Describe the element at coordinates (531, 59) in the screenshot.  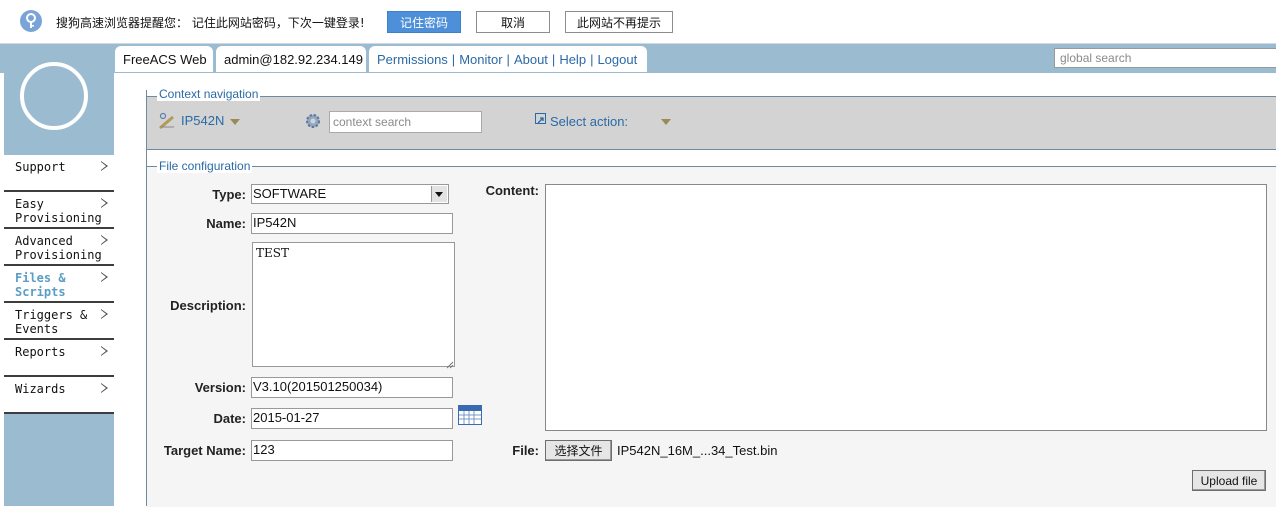
I see `about-link: About` at that location.